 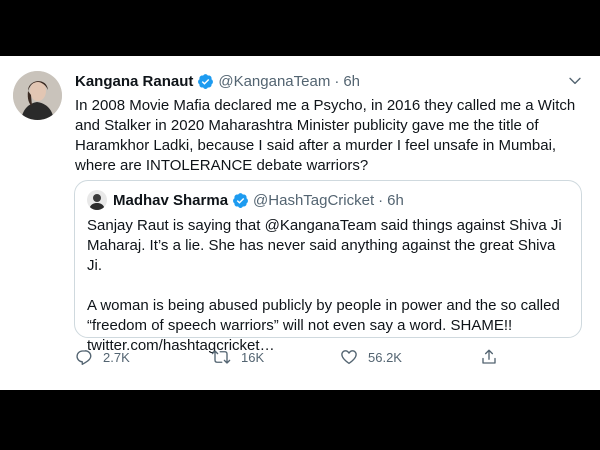 What do you see at coordinates (171, 200) in the screenshot?
I see `quoted-author-name: Madhav Sharma` at bounding box center [171, 200].